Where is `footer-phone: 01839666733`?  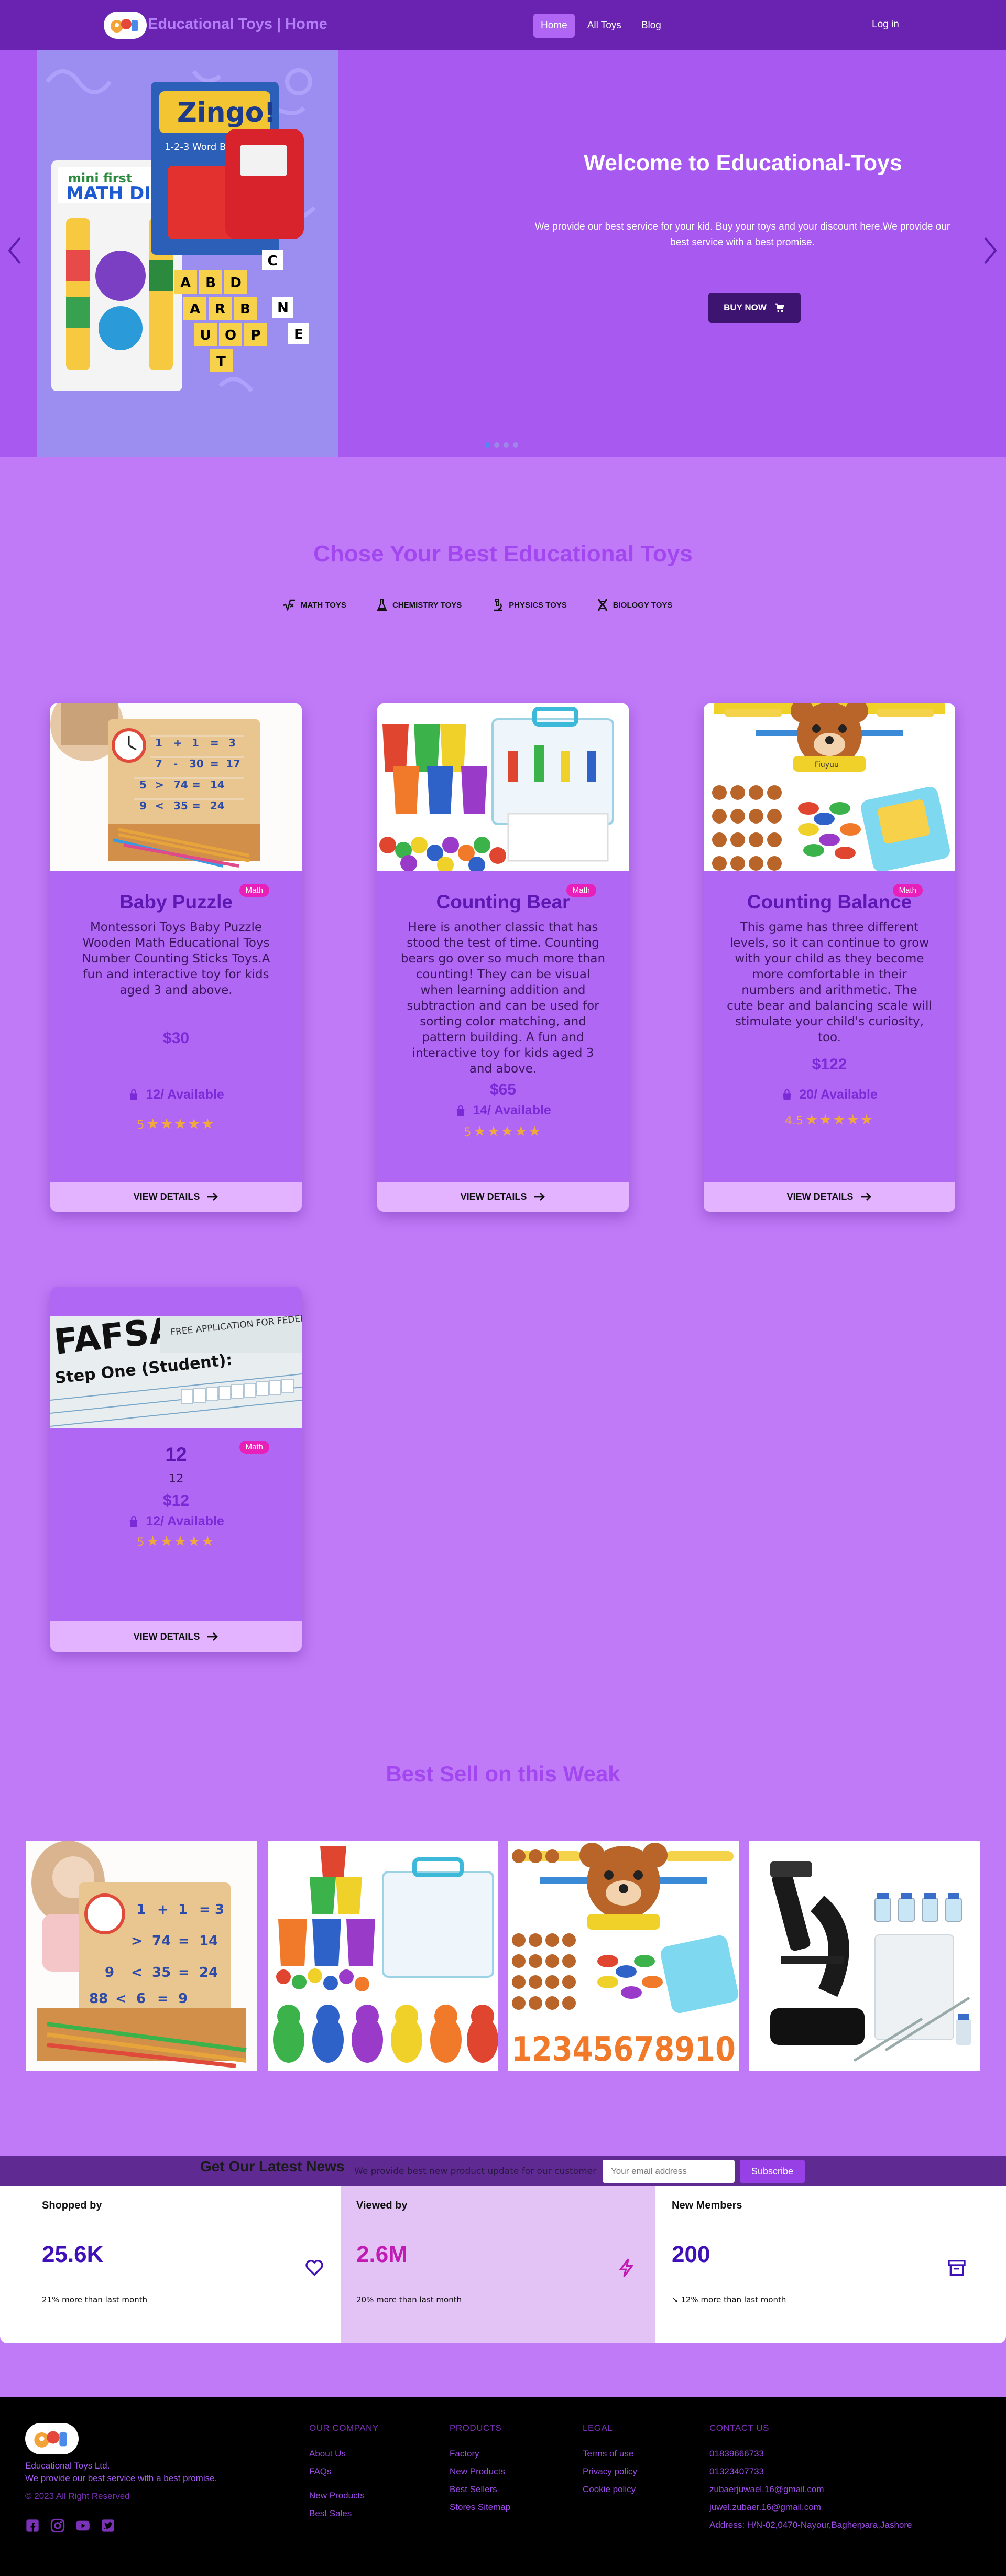
footer-phone: 01839666733 is located at coordinates (810, 2454).